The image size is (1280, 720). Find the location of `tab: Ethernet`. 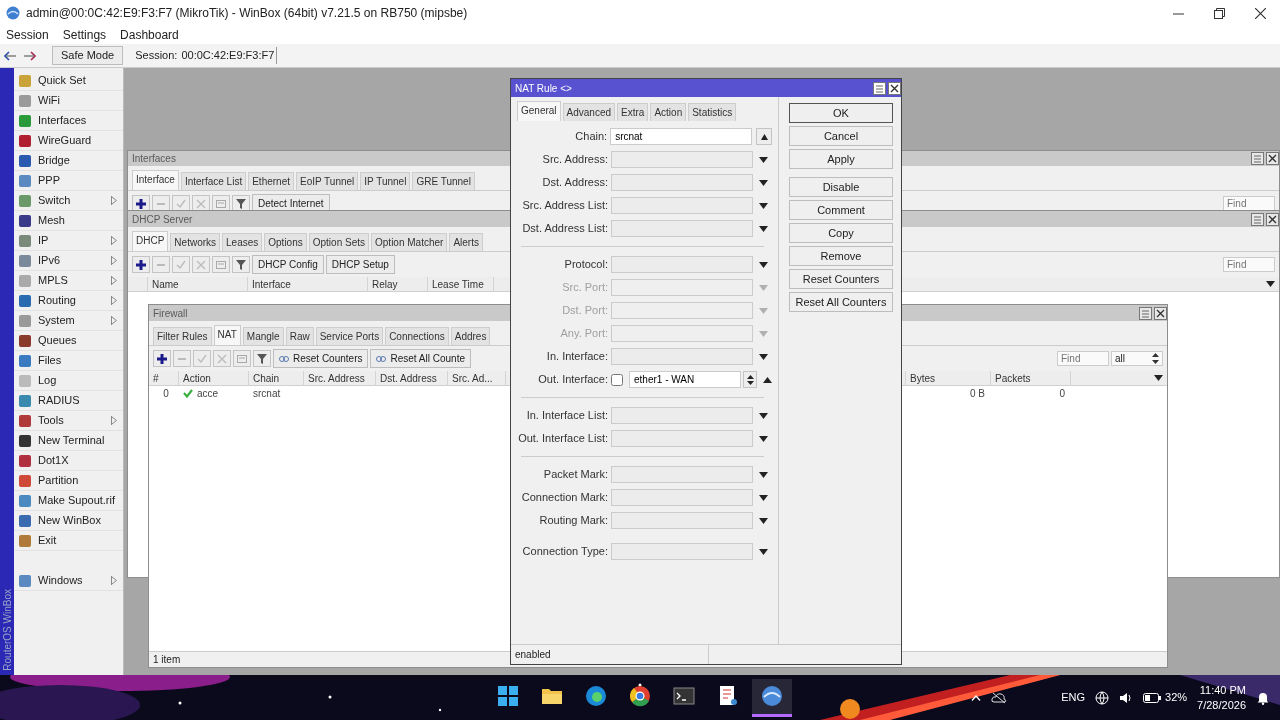

tab: Ethernet is located at coordinates (271, 181).